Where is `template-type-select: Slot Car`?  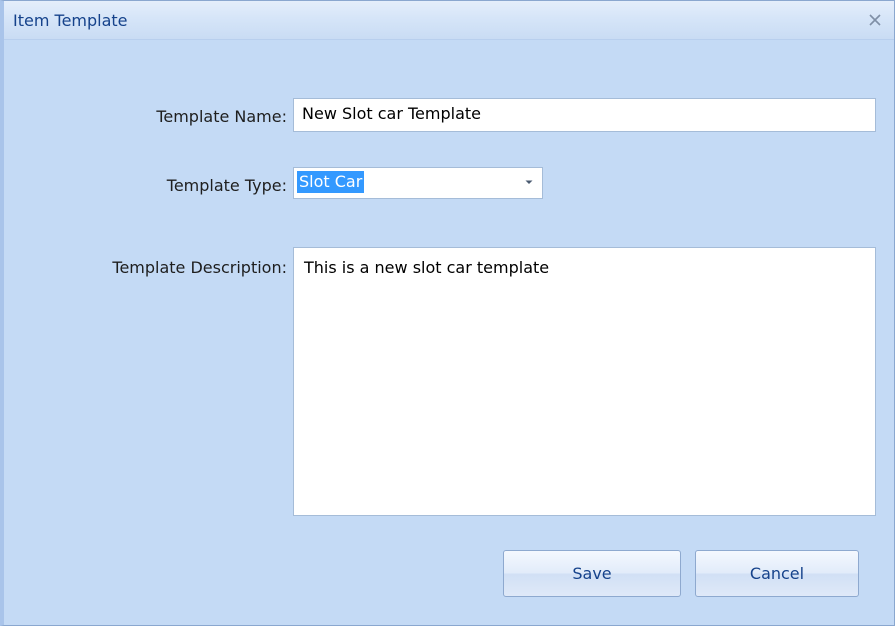 template-type-select: Slot Car is located at coordinates (418, 183).